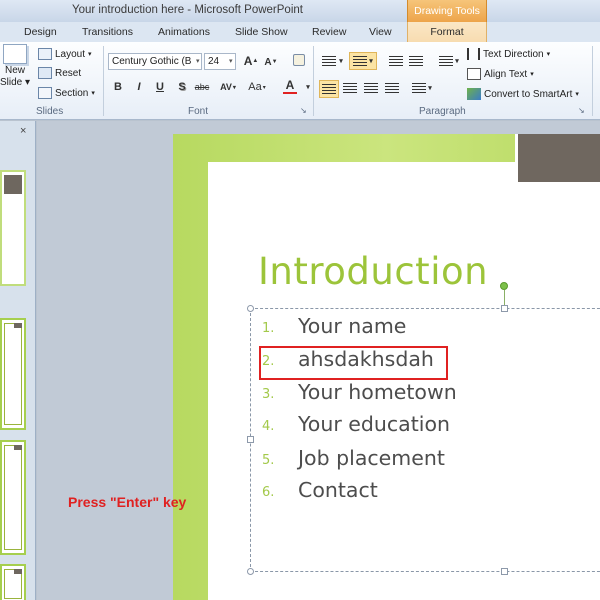 This screenshot has height=600, width=600. Describe the element at coordinates (581, 110) in the screenshot. I see `paragraph-dialog-launcher-icon: ↘` at that location.